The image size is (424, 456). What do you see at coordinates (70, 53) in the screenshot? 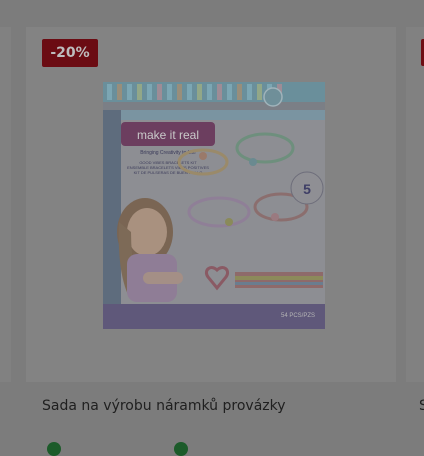
I see `discount-badge: -20%` at bounding box center [70, 53].